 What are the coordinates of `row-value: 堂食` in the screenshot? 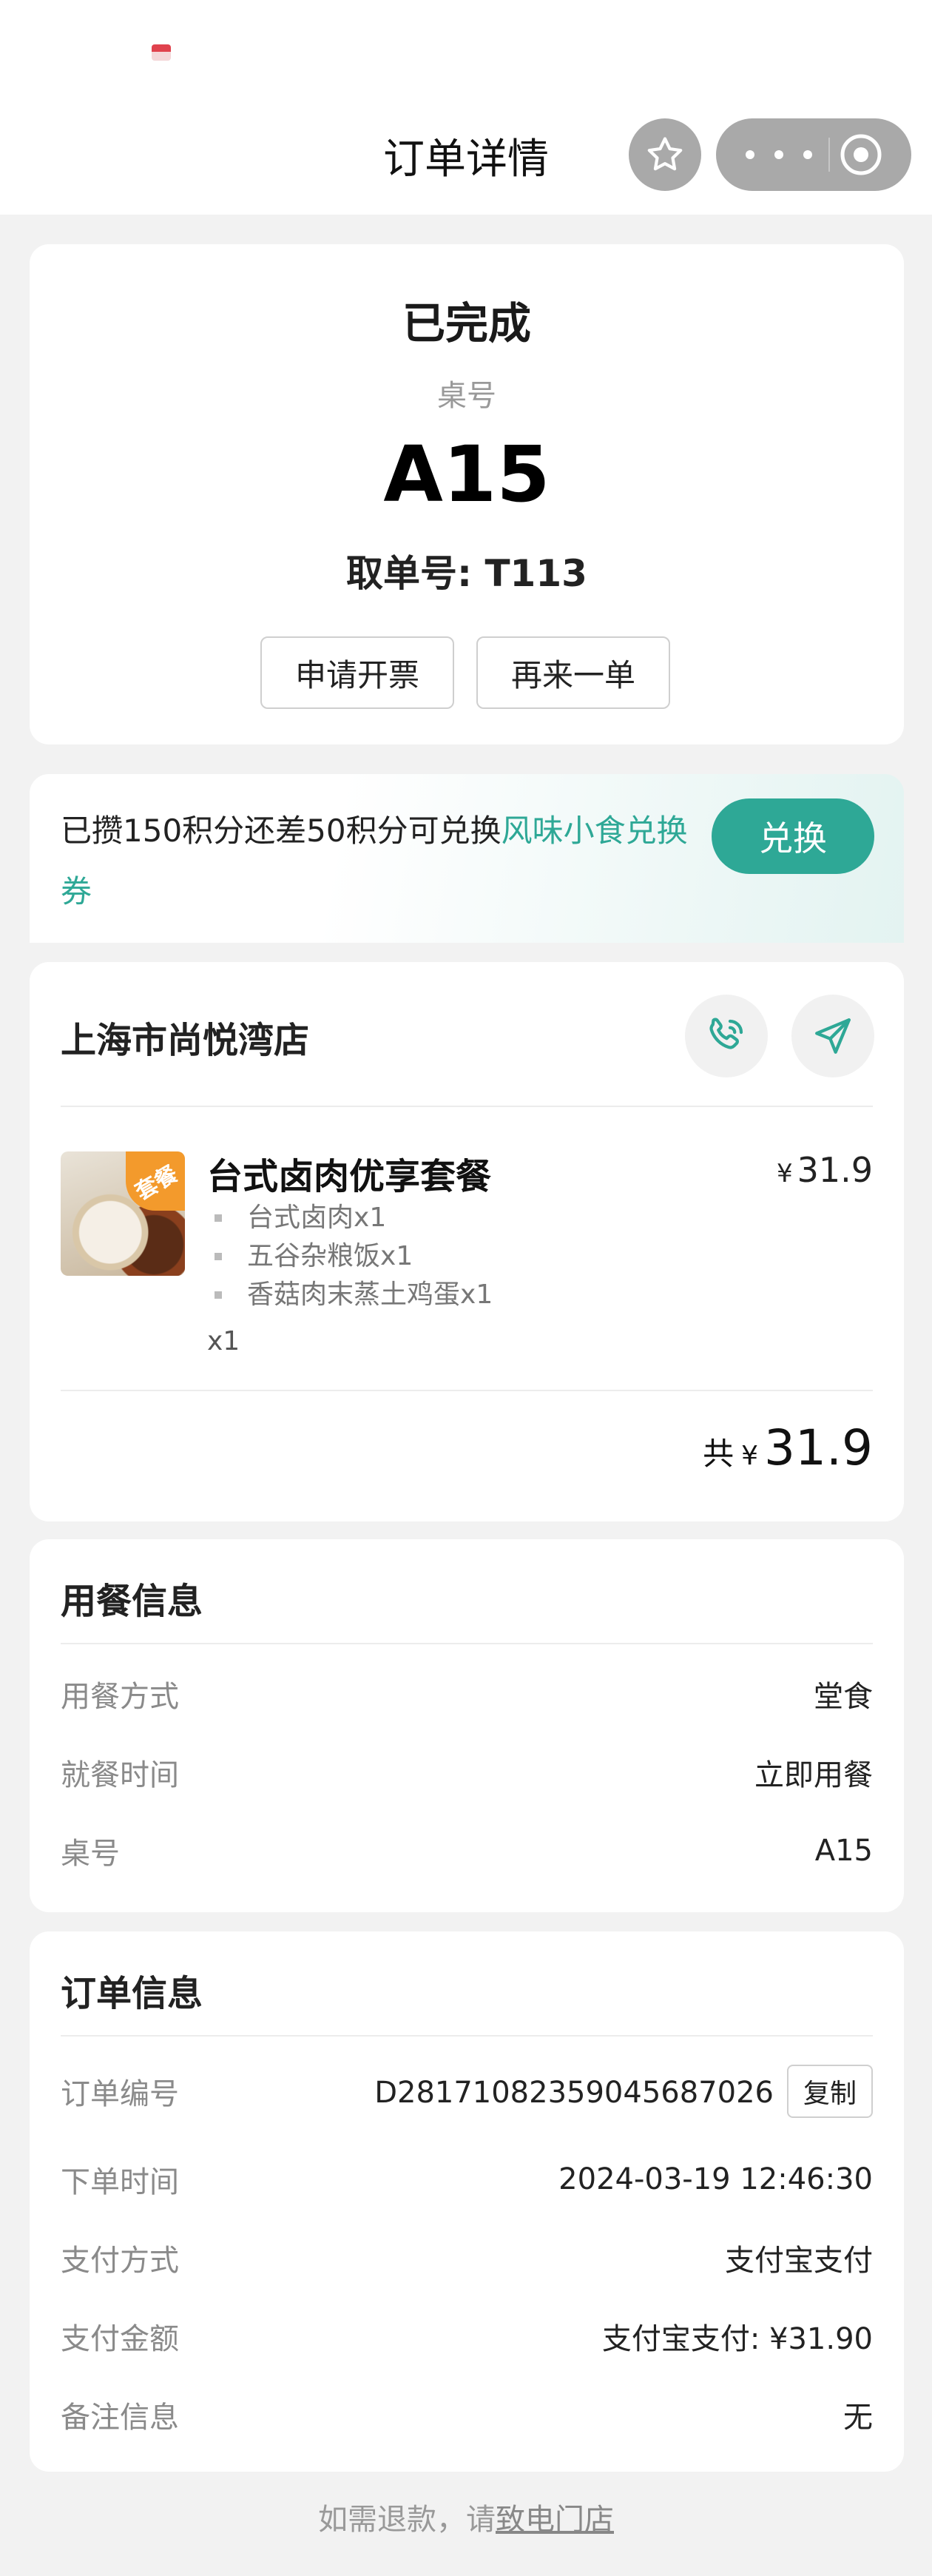 It's located at (844, 1697).